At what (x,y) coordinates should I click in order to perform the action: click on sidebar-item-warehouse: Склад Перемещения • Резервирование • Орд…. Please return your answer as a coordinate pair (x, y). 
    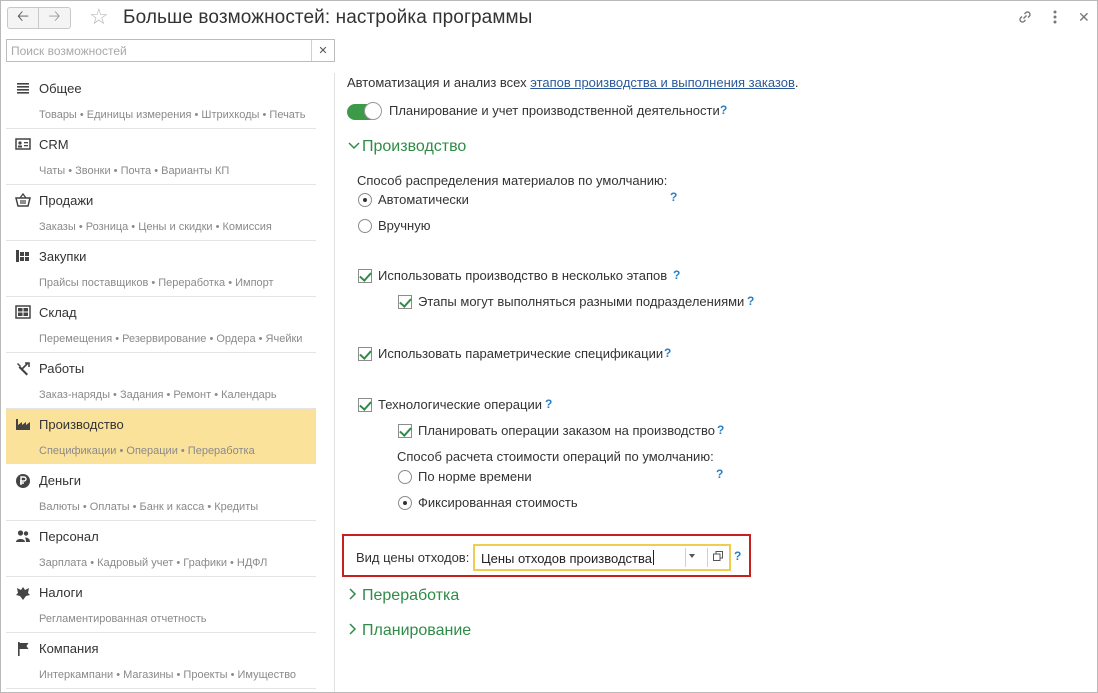
    Looking at the image, I should click on (161, 325).